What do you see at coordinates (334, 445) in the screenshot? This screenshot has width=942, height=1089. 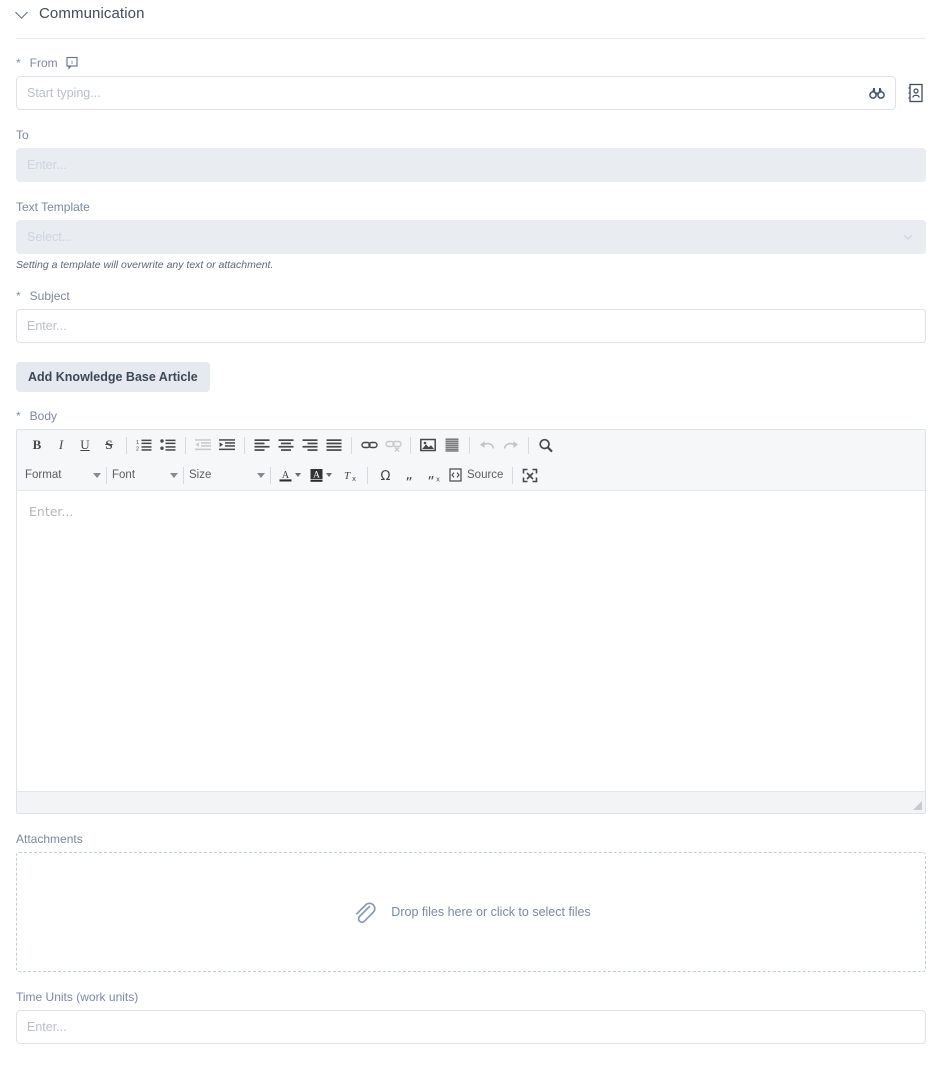 I see `justify-icon` at bounding box center [334, 445].